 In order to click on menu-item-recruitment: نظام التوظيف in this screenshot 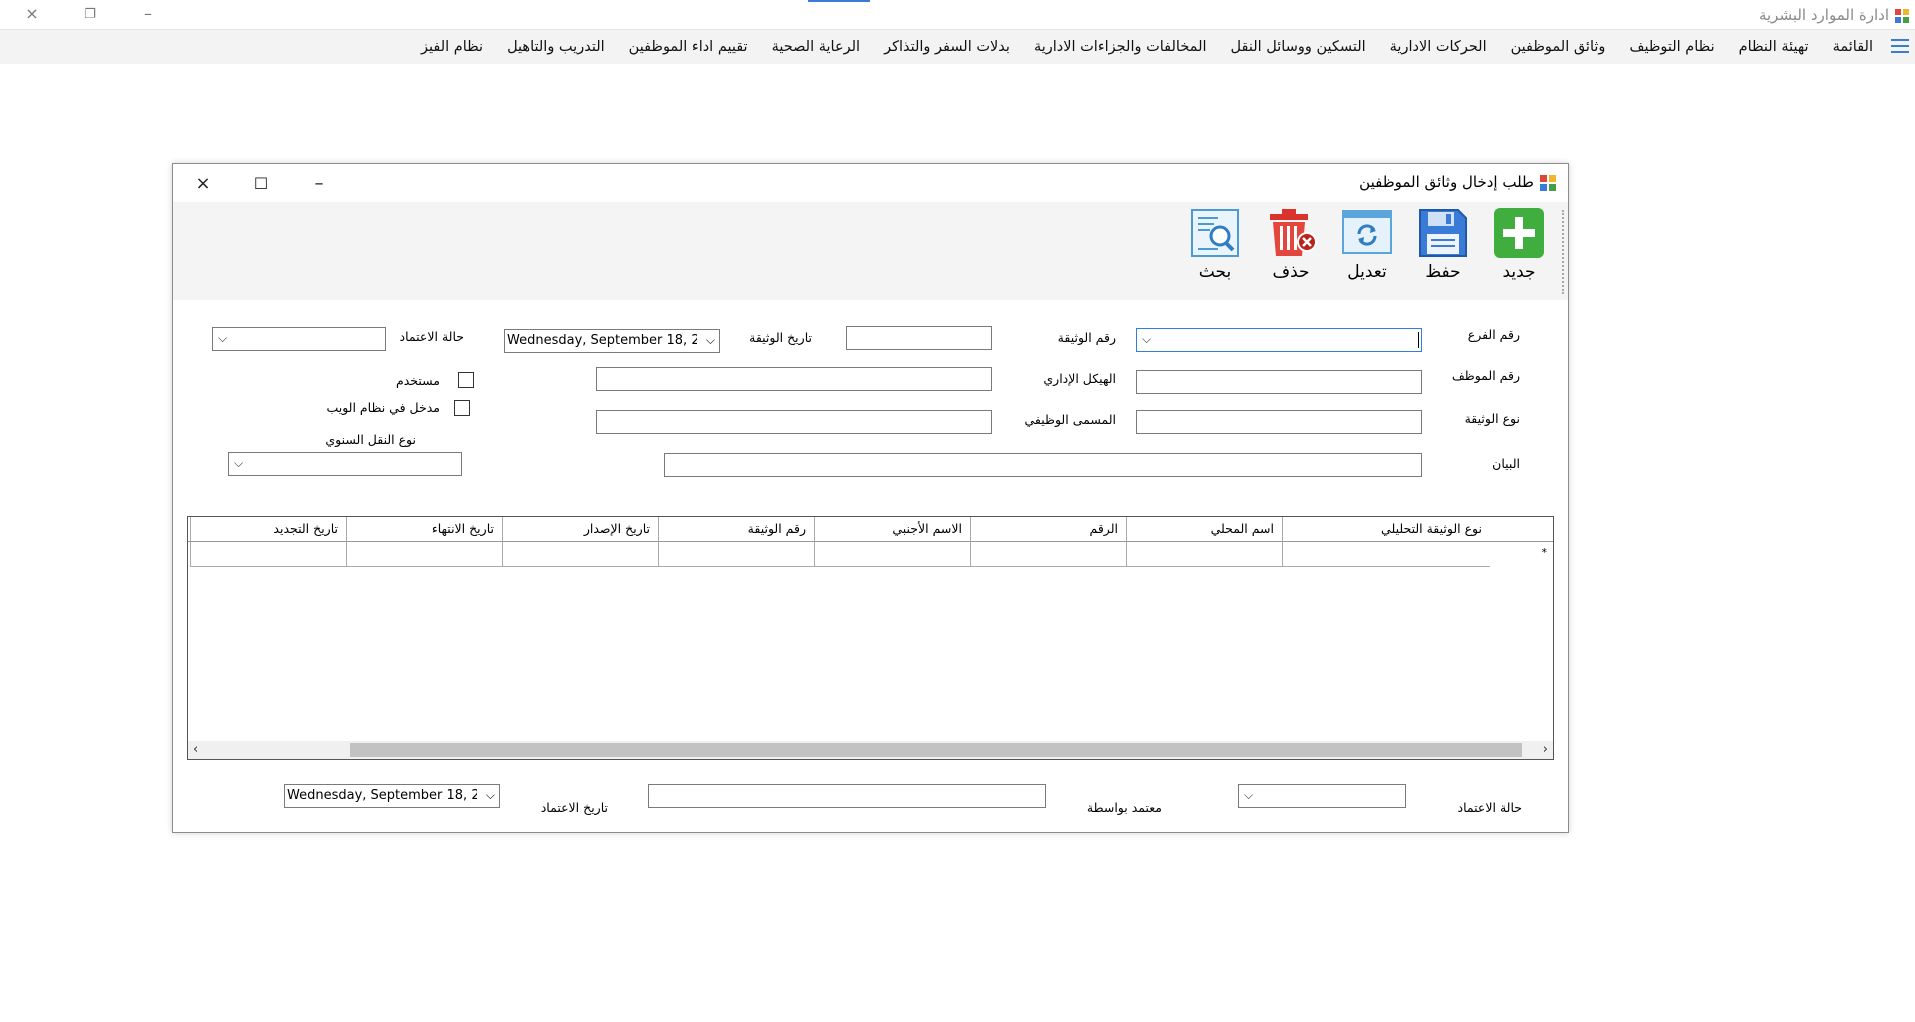, I will do `click(1671, 47)`.